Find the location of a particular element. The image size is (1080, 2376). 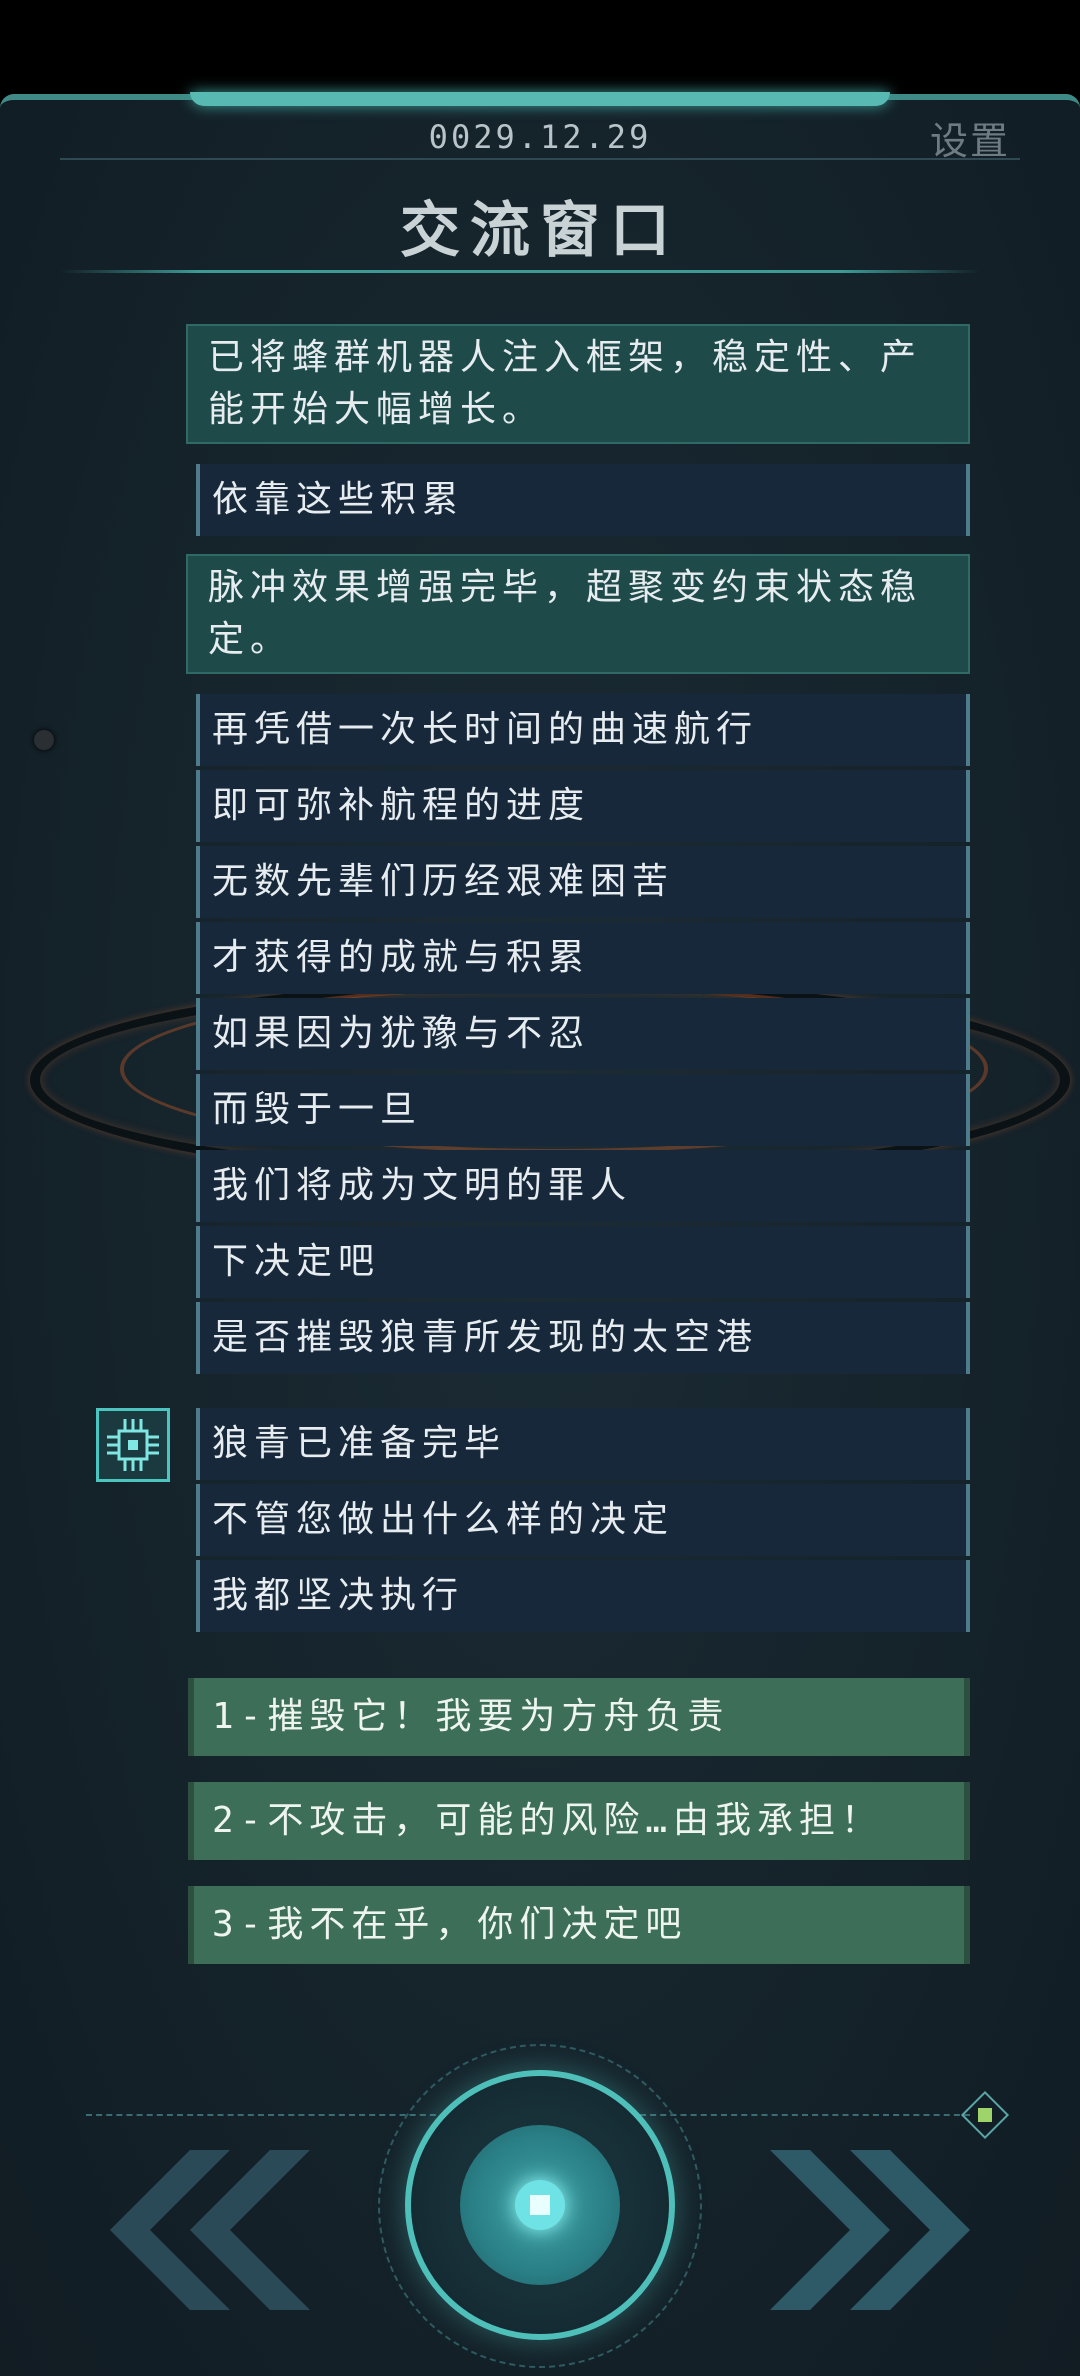

message-bubble: 不管您做出什么样的决定 is located at coordinates (583, 1520).